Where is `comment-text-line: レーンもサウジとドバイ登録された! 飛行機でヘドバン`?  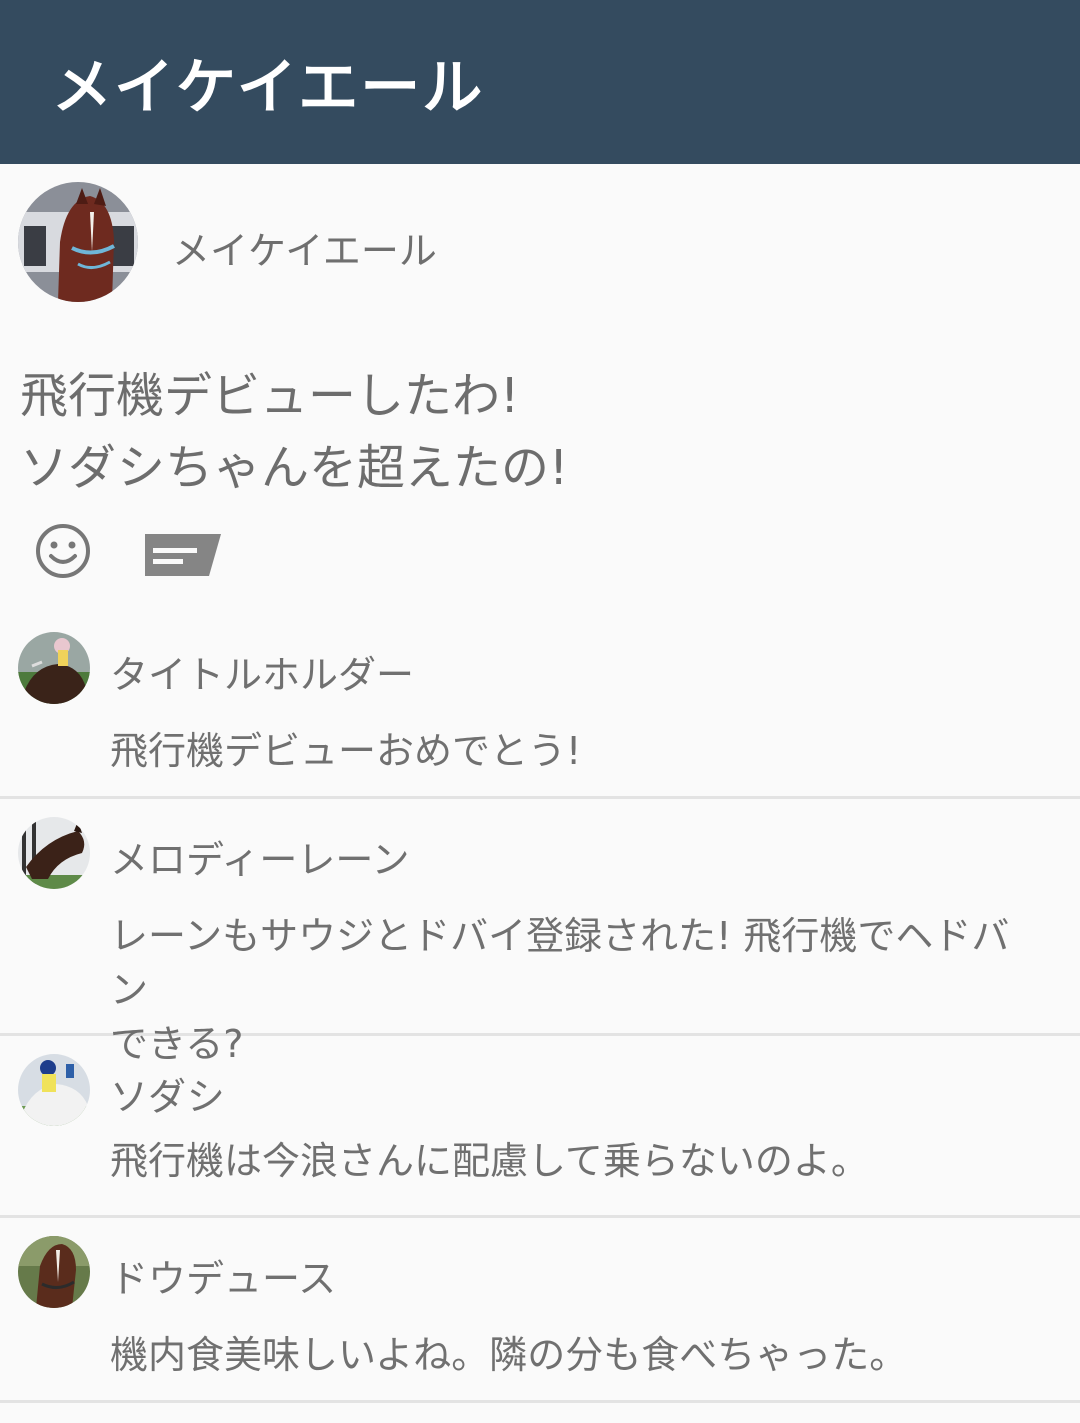 comment-text-line: レーンもサウジとドバイ登録された! 飛行機でヘドバン is located at coordinates (560, 963).